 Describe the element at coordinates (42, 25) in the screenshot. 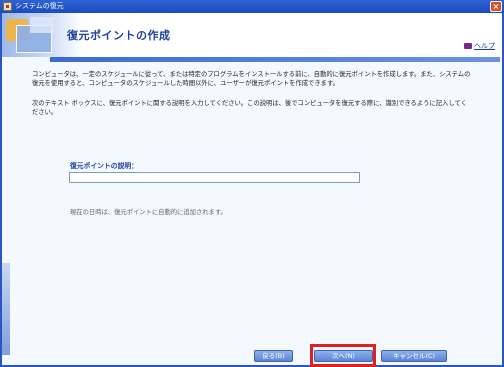

I see `header-decoration-light` at that location.